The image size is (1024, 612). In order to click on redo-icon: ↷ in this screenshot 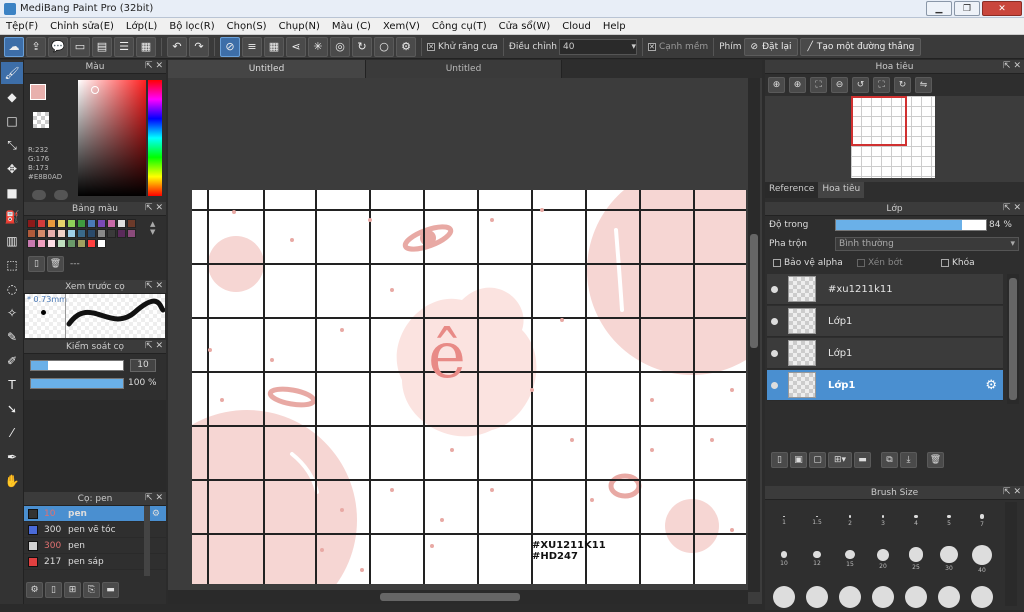, I will do `click(199, 46)`.